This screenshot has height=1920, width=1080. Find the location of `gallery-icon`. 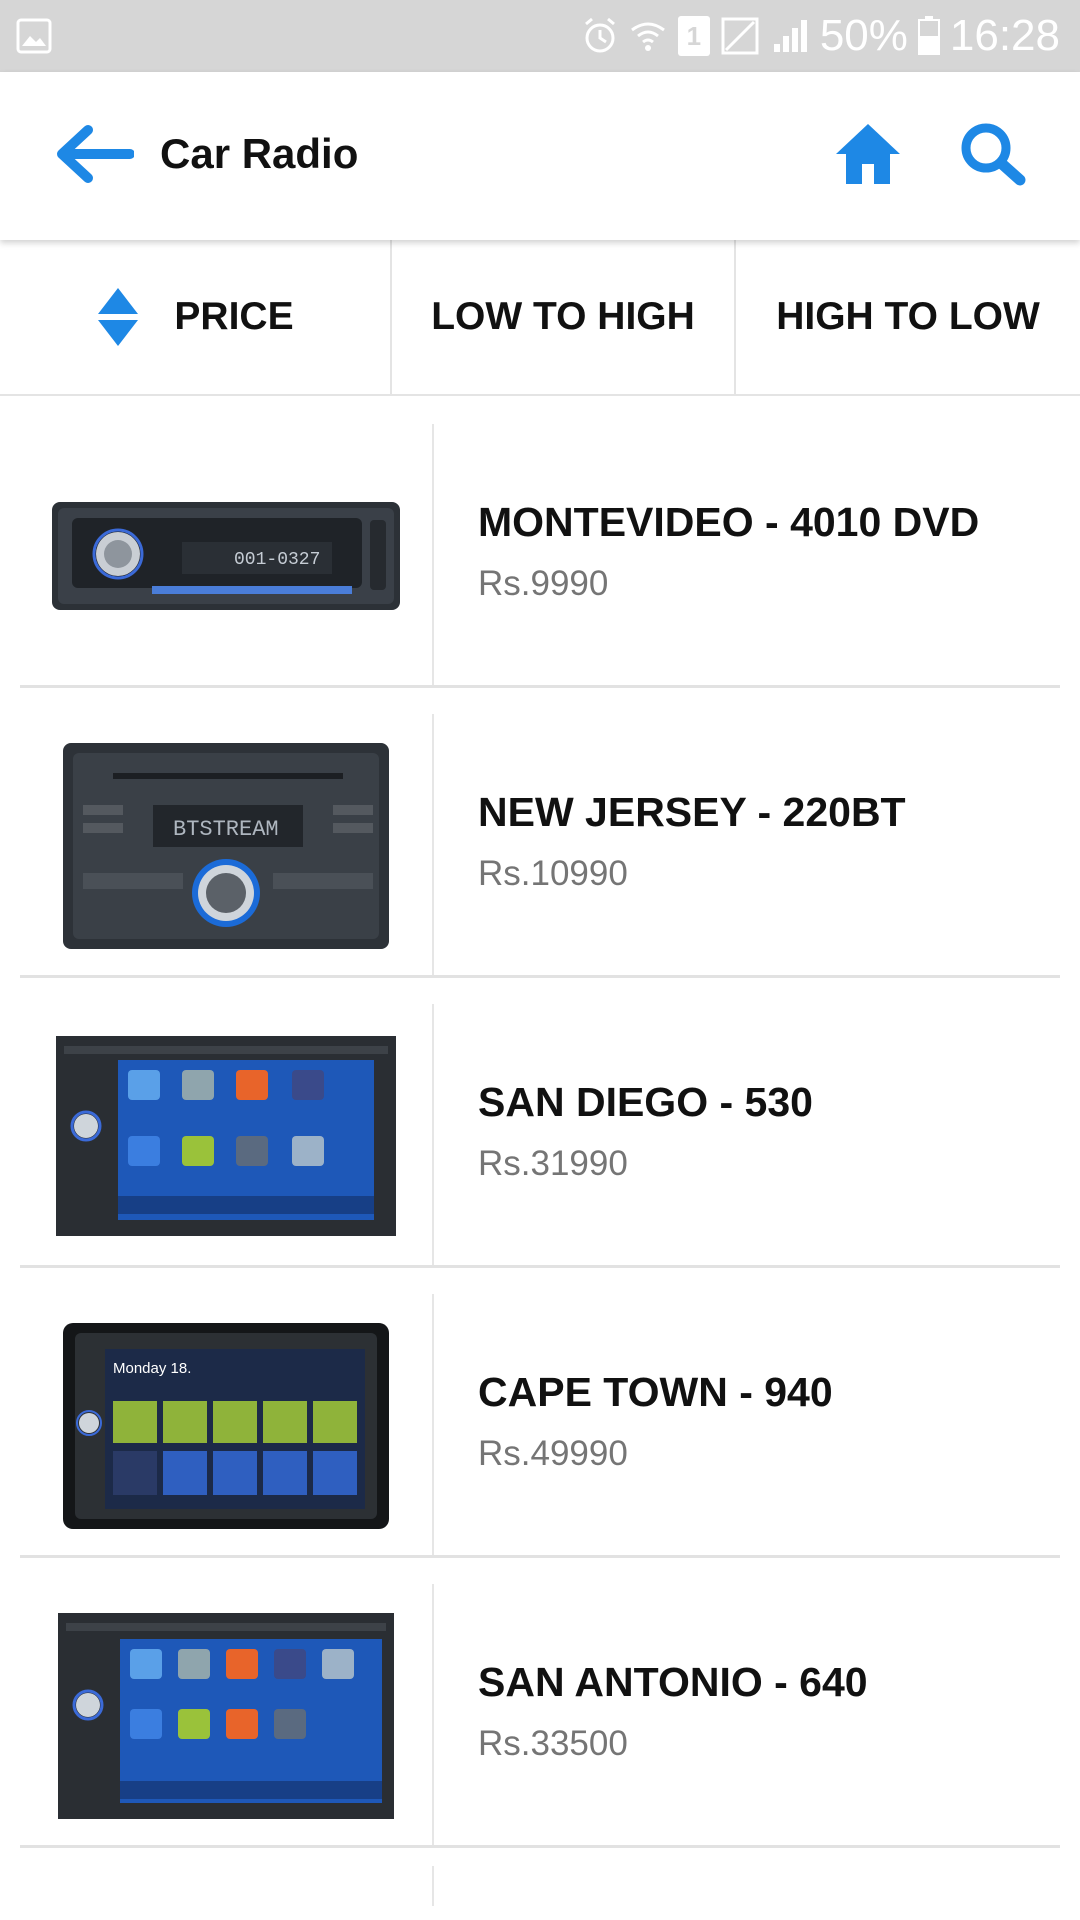

gallery-icon is located at coordinates (34, 38).